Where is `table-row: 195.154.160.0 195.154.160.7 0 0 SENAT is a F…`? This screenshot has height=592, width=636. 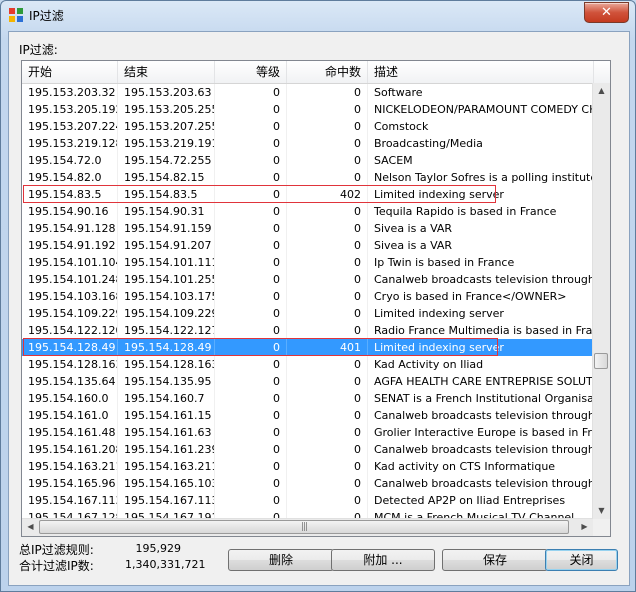 table-row: 195.154.160.0 195.154.160.7 0 0 SENAT is a F… is located at coordinates (309, 398).